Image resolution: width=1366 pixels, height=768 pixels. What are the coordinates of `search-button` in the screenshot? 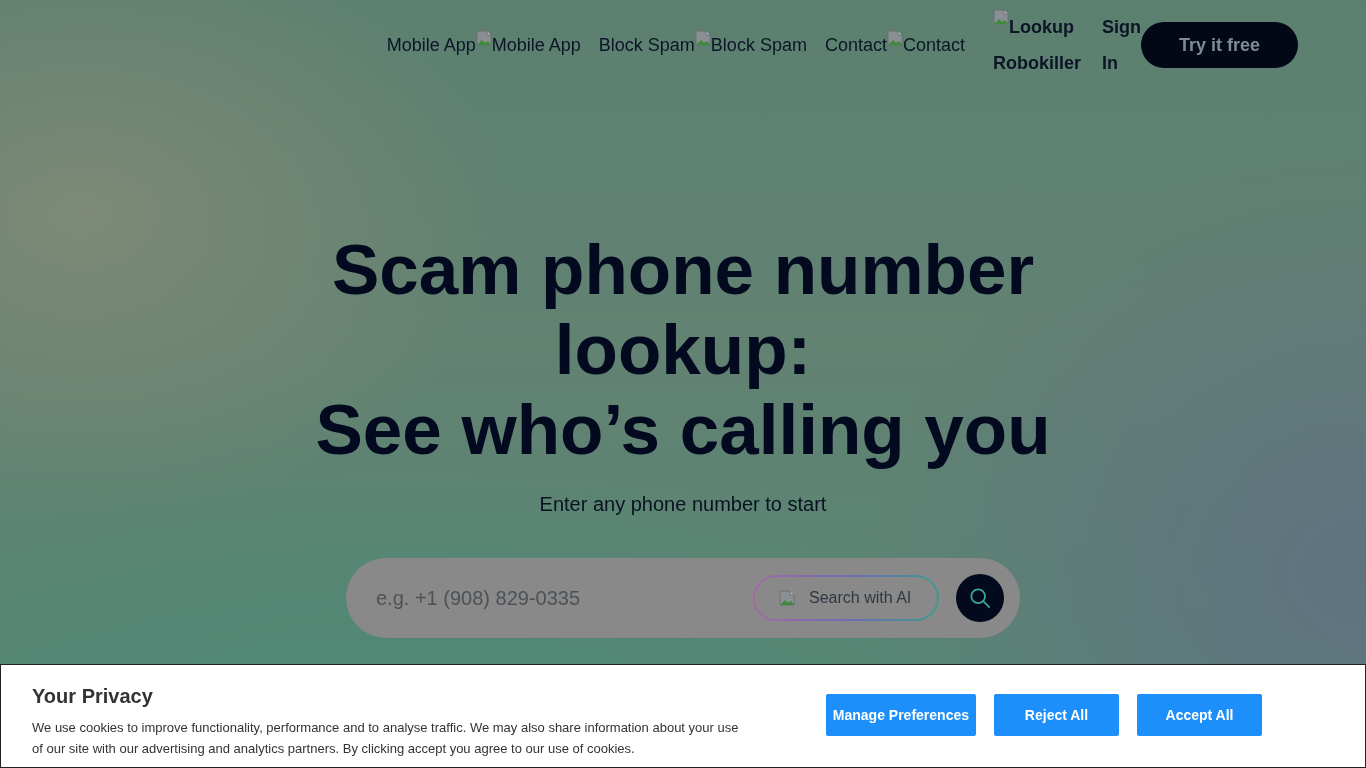 It's located at (980, 598).